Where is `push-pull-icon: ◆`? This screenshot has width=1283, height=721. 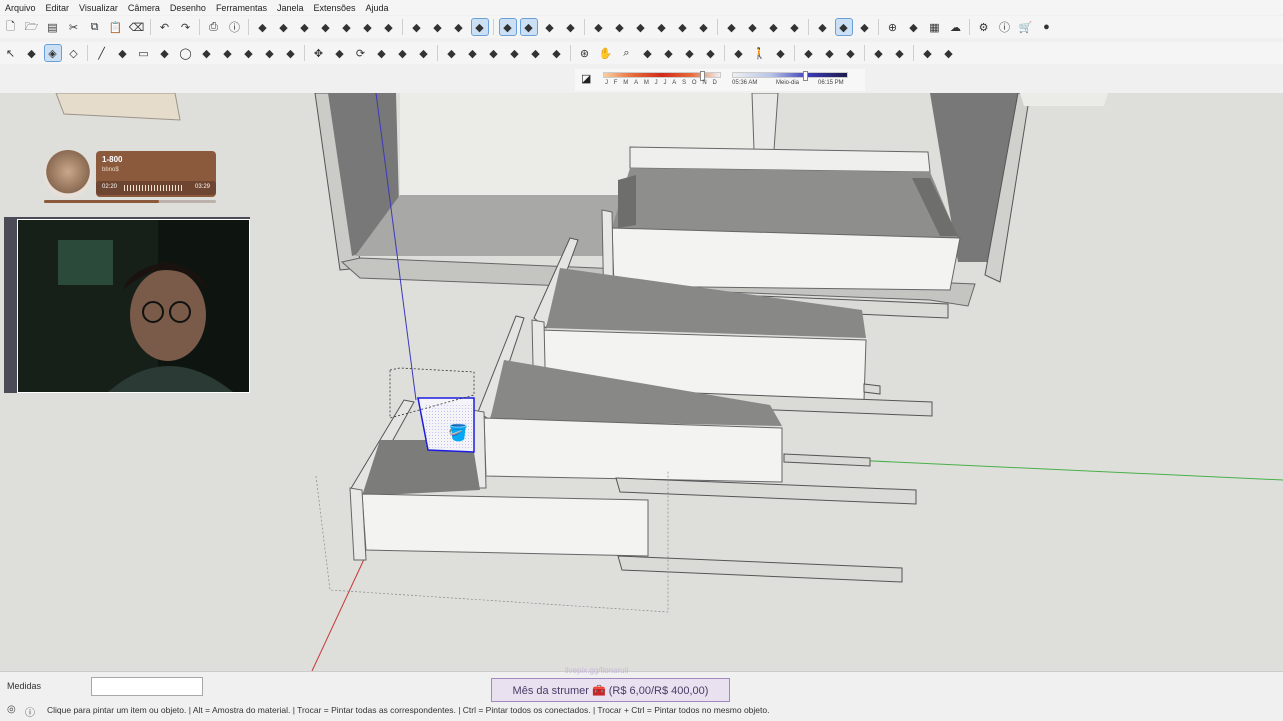
push-pull-icon: ◆ is located at coordinates (340, 53).